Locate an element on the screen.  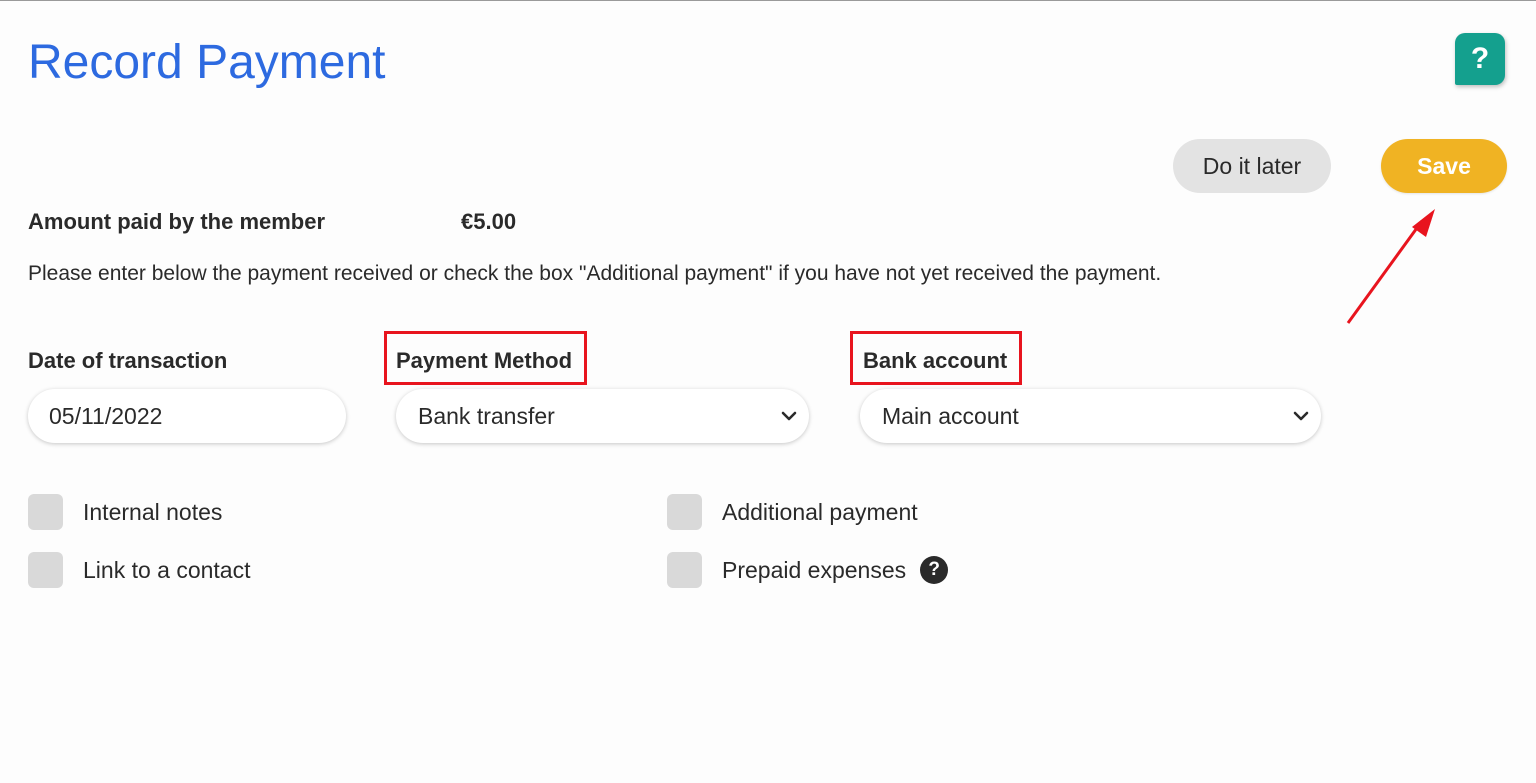
link-contact-option: Link to a contact is located at coordinates (139, 570).